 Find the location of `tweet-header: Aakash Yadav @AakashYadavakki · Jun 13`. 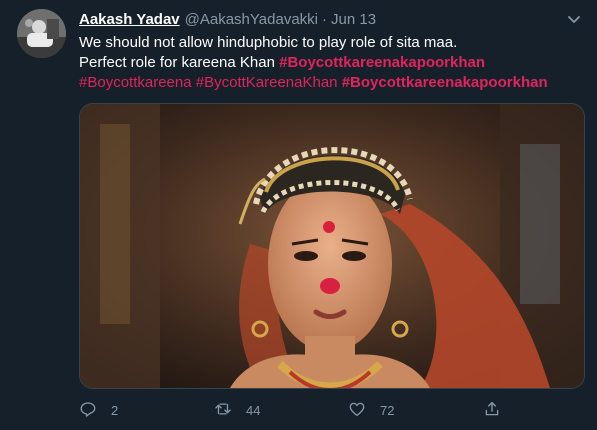

tweet-header: Aakash Yadav @AakashYadavakki · Jun 13 is located at coordinates (227, 19).